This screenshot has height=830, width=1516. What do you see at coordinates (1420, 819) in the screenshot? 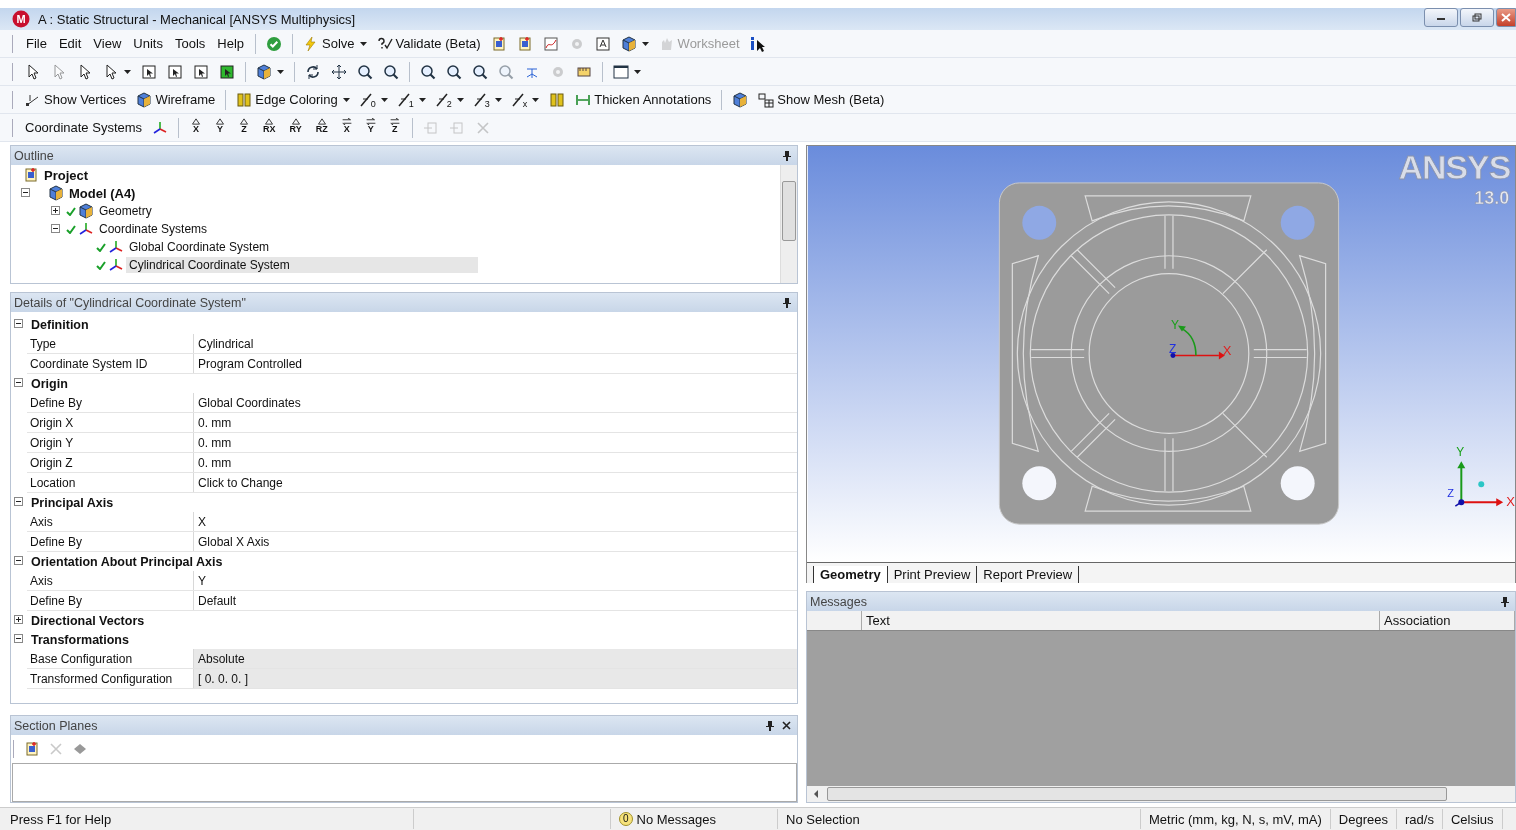
I see `status-text: rad/s` at bounding box center [1420, 819].